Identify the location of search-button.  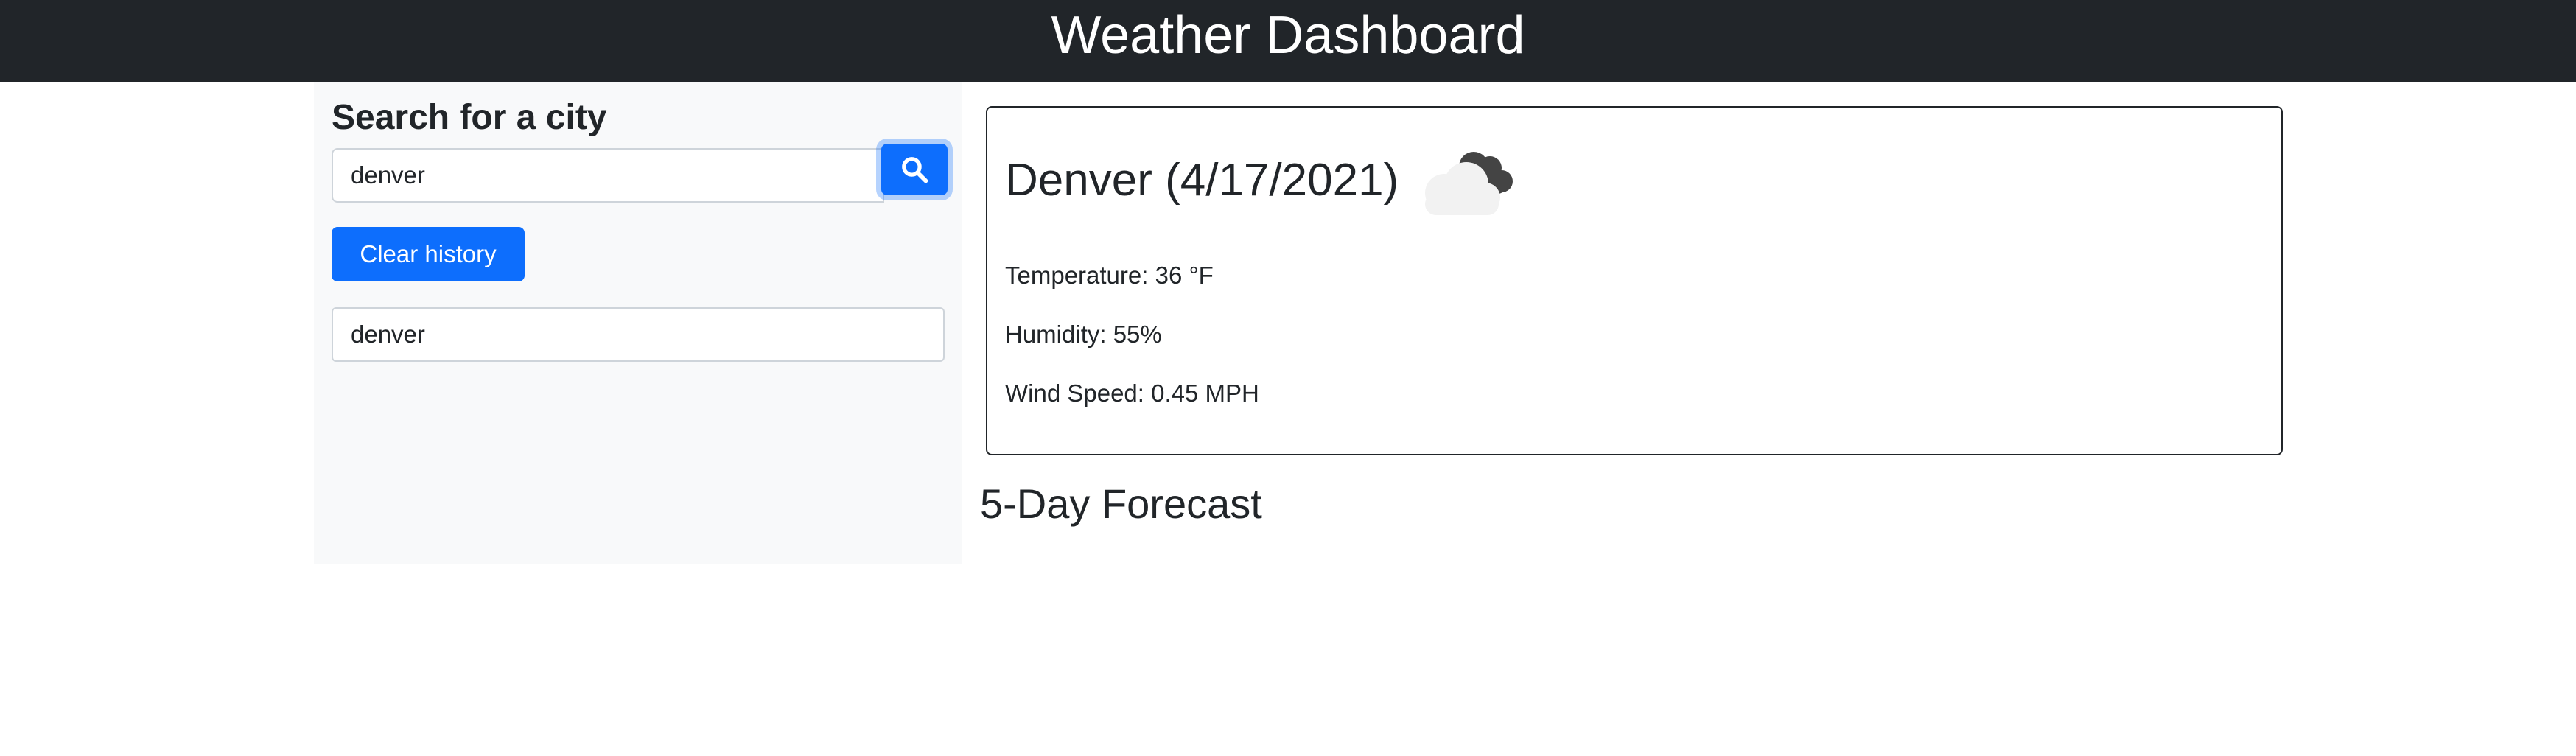
(914, 169).